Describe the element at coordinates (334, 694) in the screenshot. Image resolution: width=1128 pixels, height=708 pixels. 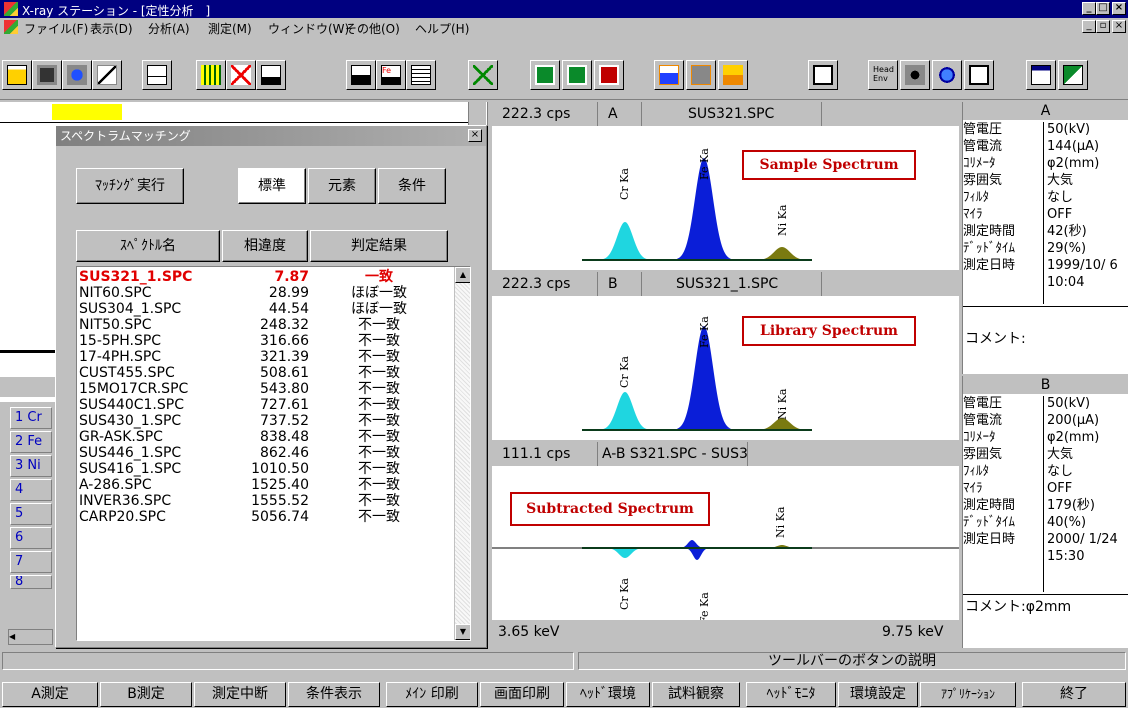
I see `show-condition-button: 条件表示` at that location.